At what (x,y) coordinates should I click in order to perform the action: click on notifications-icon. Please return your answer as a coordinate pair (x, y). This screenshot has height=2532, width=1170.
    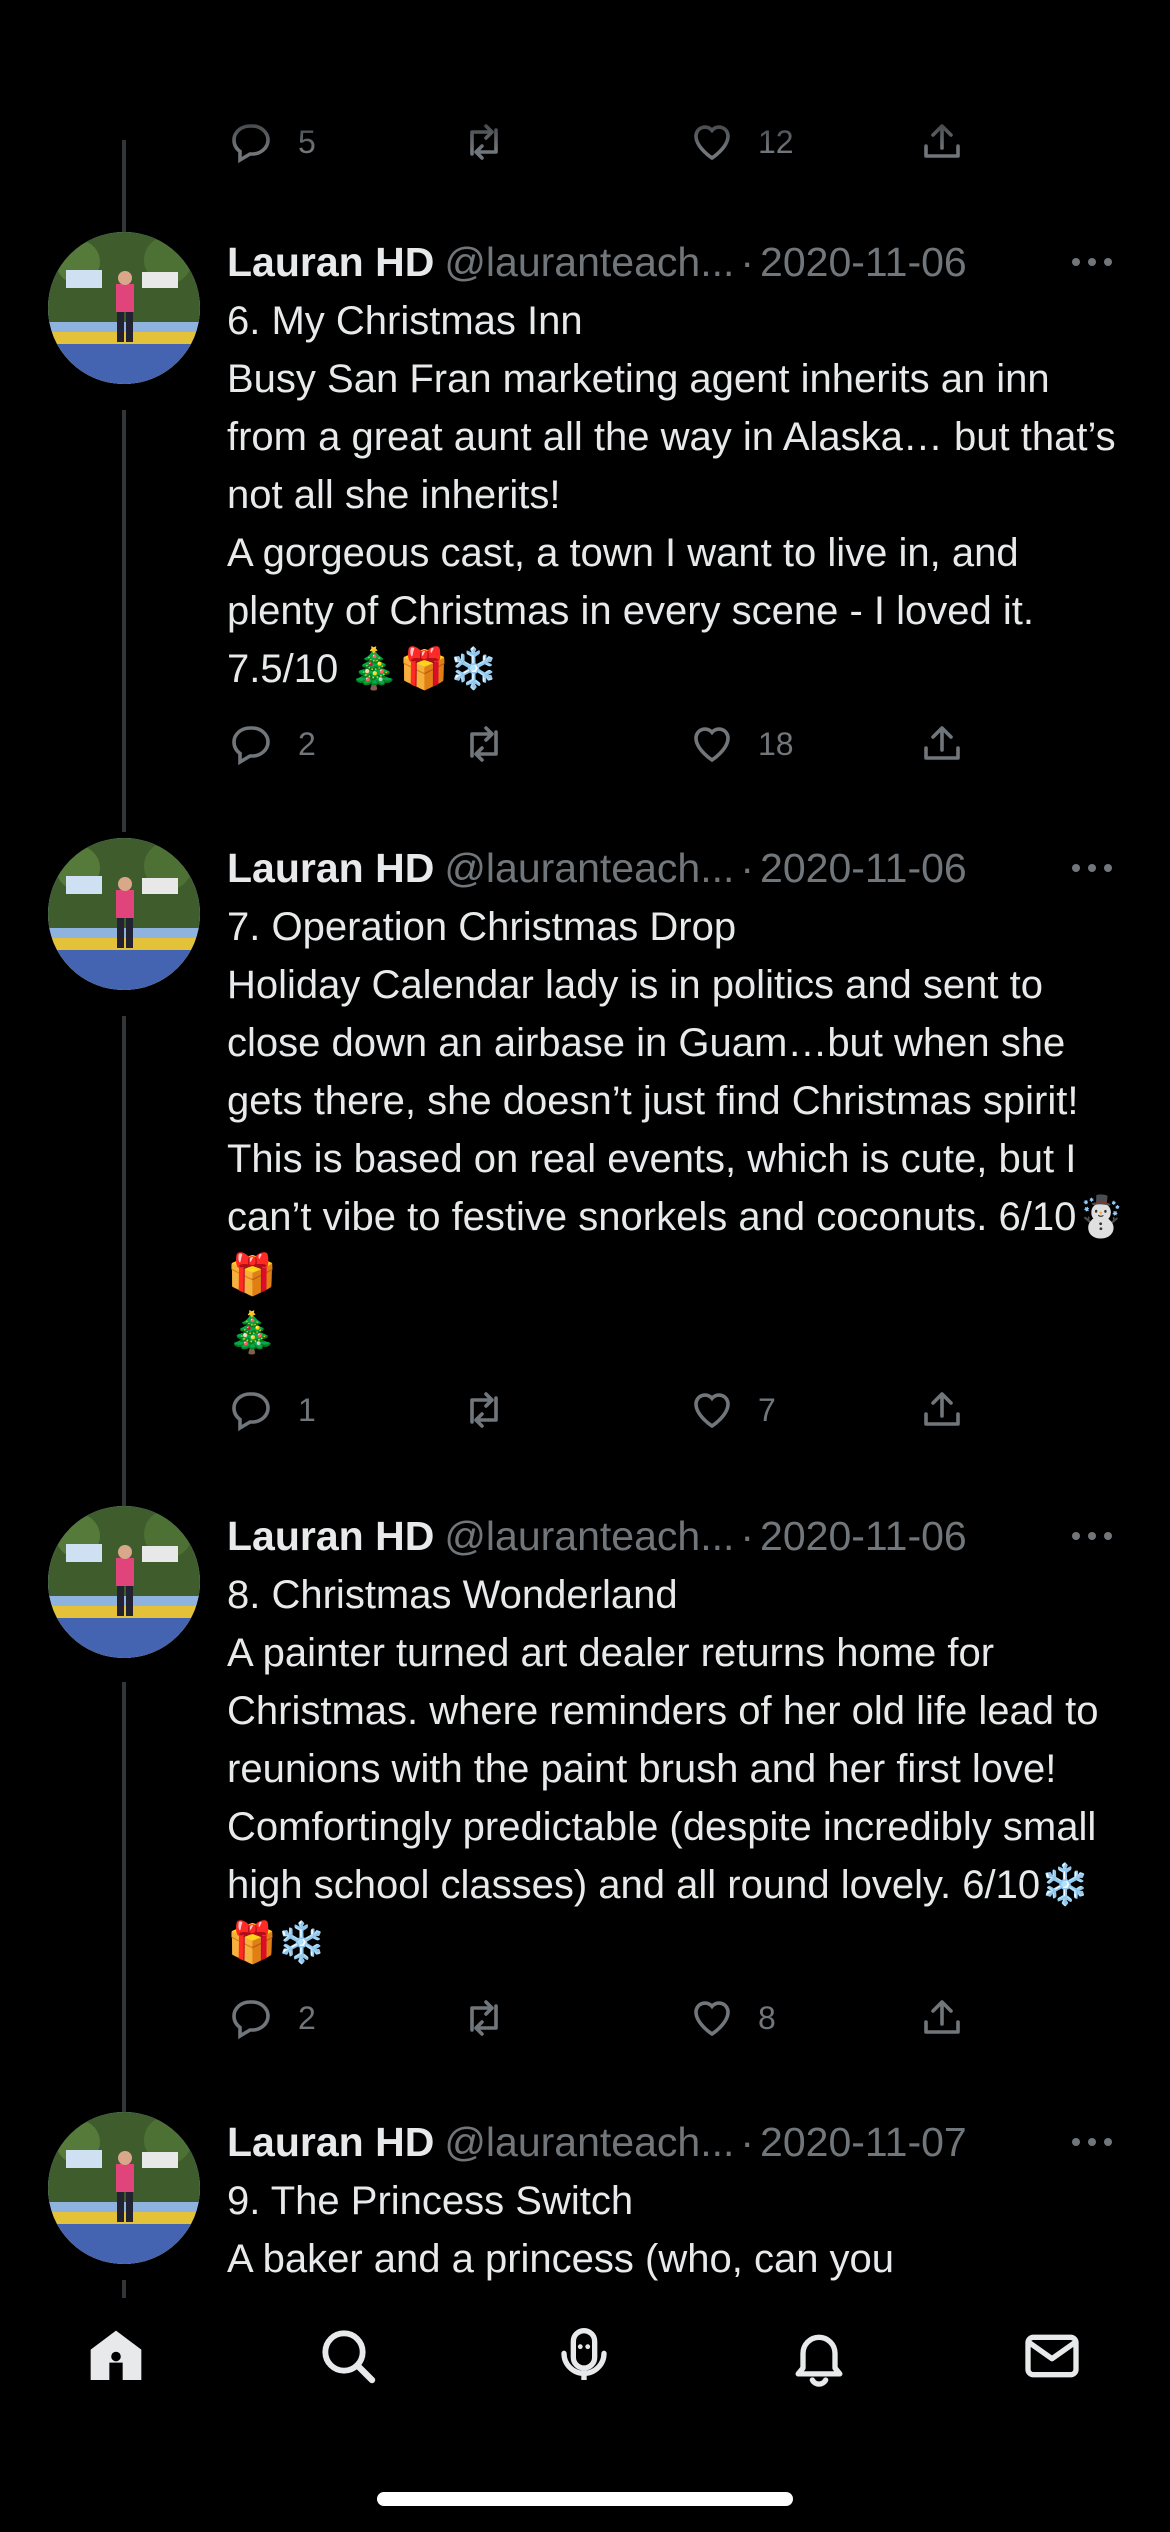
    Looking at the image, I should click on (819, 2360).